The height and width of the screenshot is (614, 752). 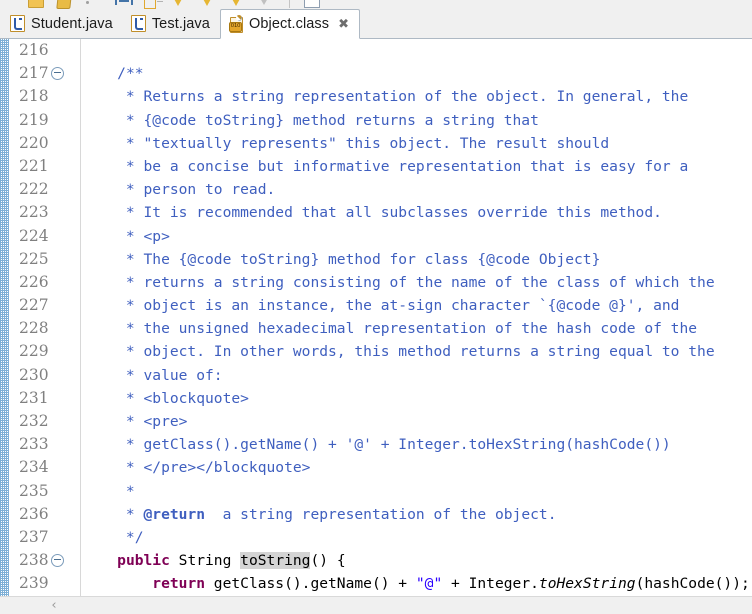 I want to click on run-arrow-icon, so click(x=180, y=4).